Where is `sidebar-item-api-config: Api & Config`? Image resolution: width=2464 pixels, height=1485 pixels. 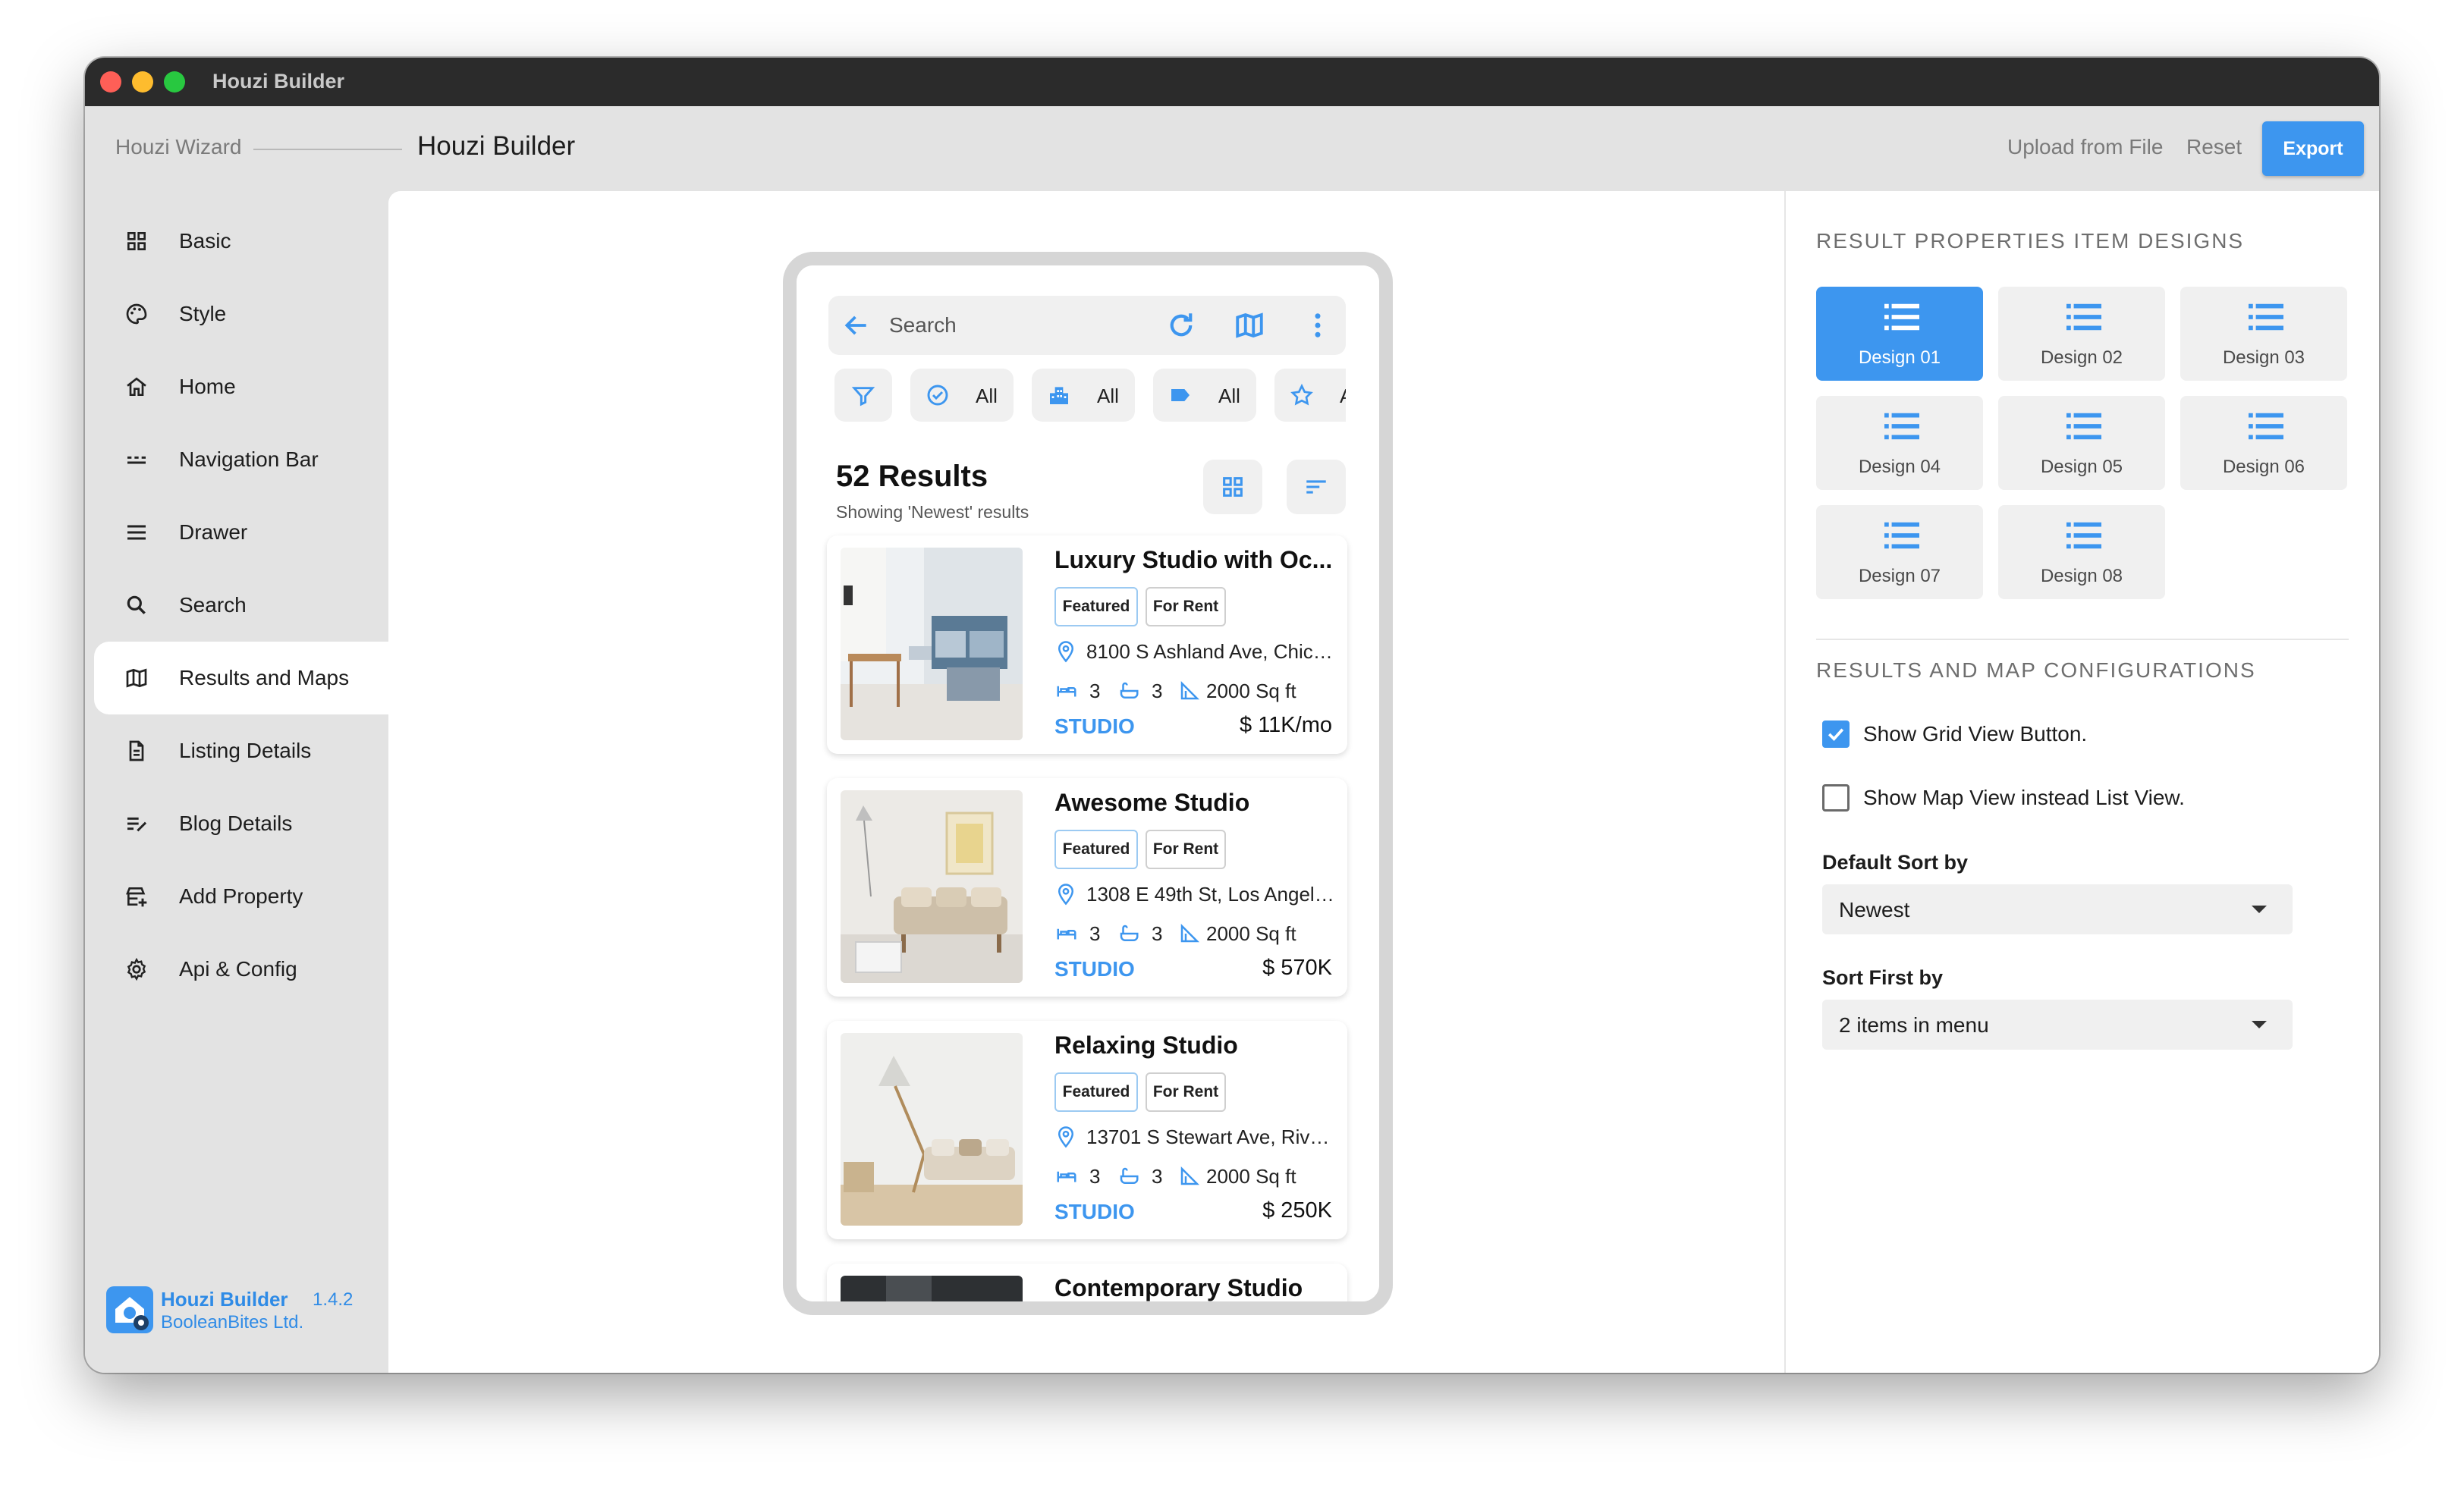 sidebar-item-api-config: Api & Config is located at coordinates (242, 969).